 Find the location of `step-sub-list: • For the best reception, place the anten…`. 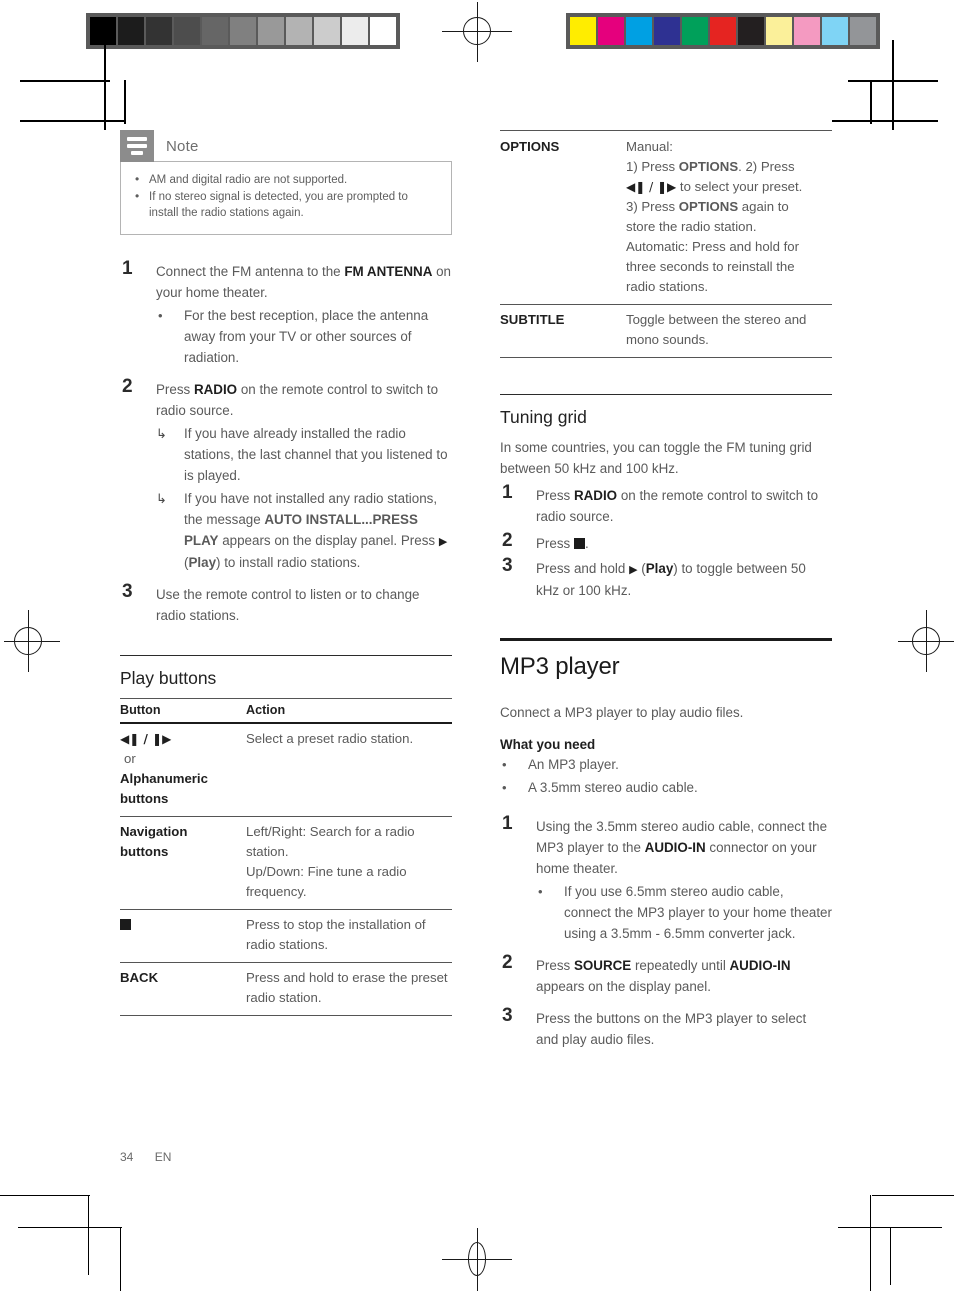

step-sub-list: • For the best reception, place the anten… is located at coordinates (304, 336).